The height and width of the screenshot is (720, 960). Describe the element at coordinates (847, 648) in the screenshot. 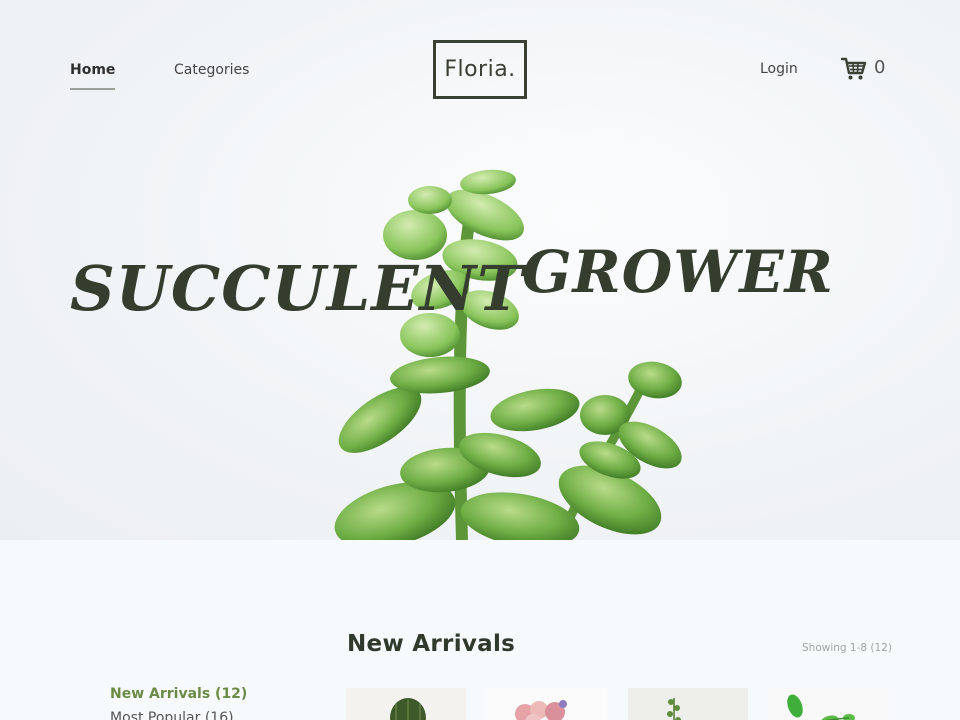

I see `results-count: Showing 1-8 (12)` at that location.